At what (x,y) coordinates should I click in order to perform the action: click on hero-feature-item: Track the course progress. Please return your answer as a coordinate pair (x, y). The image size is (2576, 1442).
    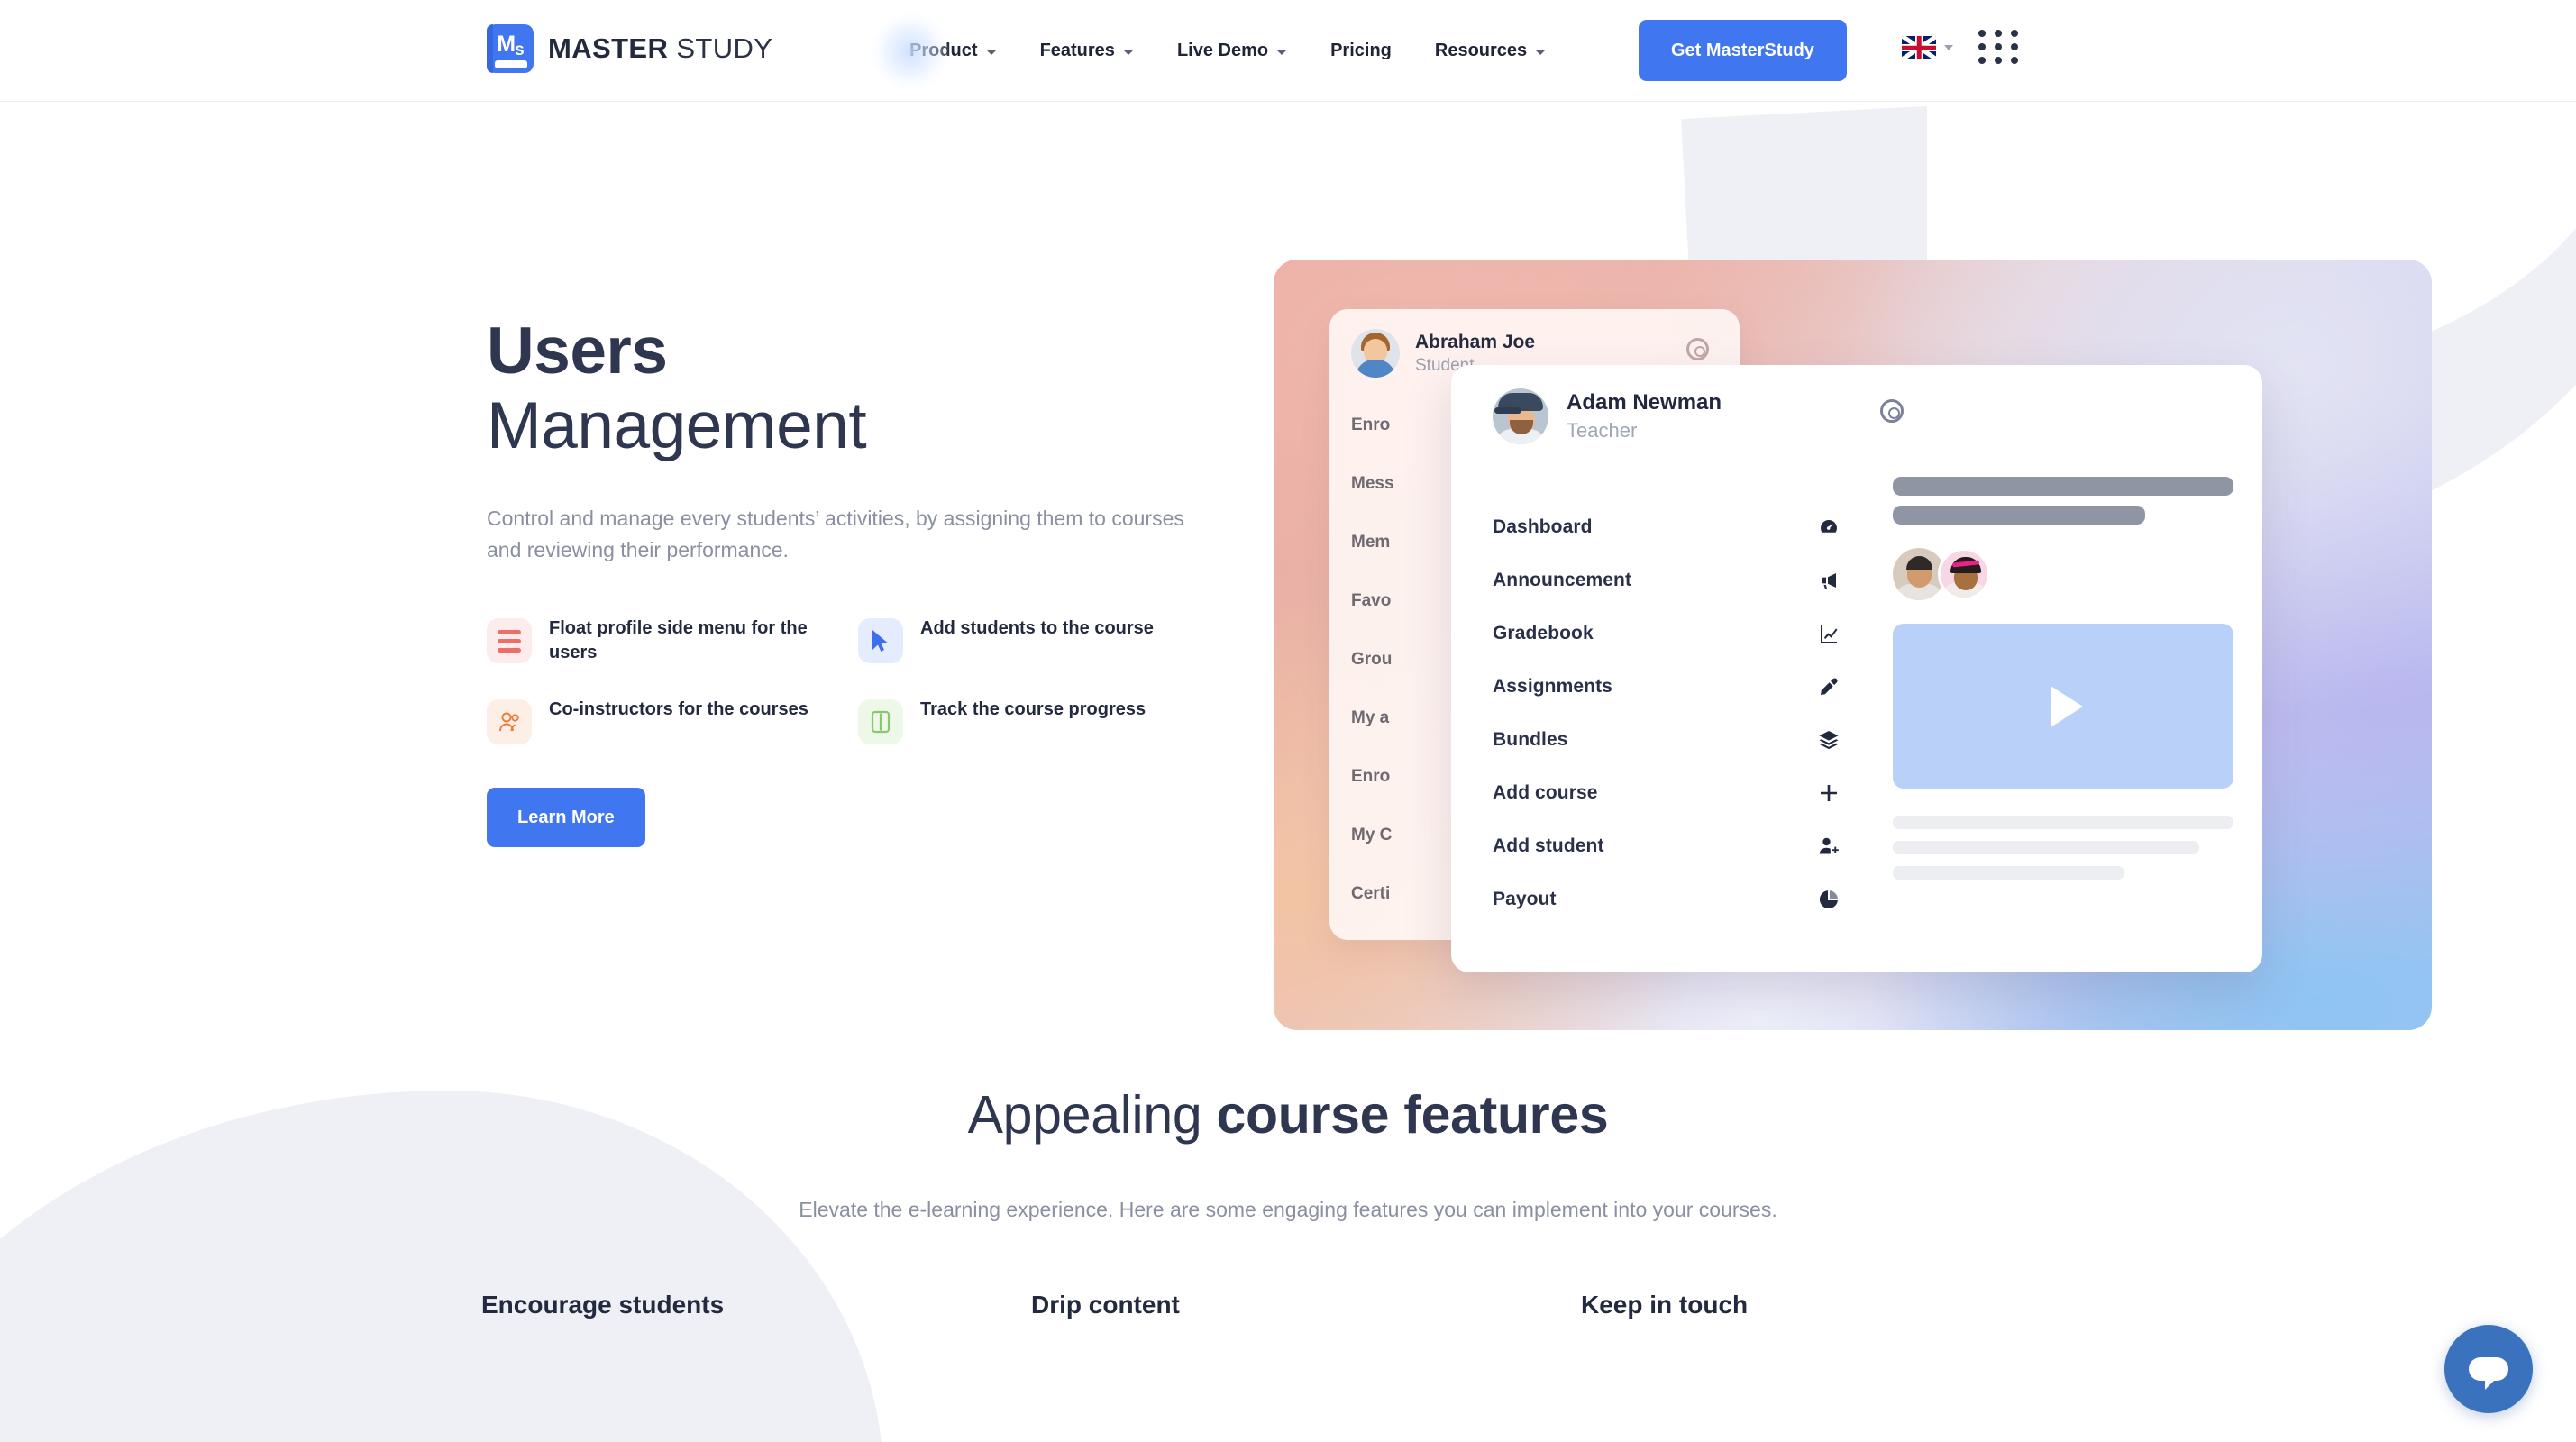
    Looking at the image, I should click on (1043, 721).